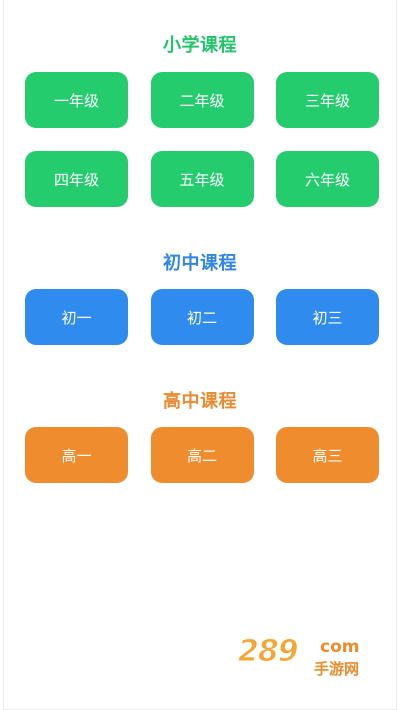  What do you see at coordinates (202, 100) in the screenshot?
I see `grade-button-2: 二年级` at bounding box center [202, 100].